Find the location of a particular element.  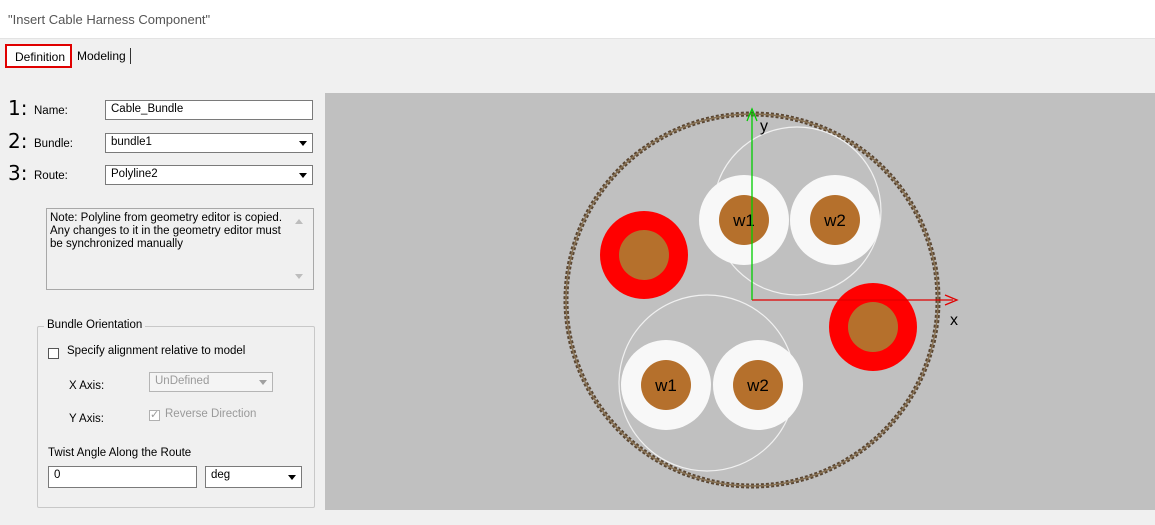

tab-modeling-label: Modeling is located at coordinates (101, 56).